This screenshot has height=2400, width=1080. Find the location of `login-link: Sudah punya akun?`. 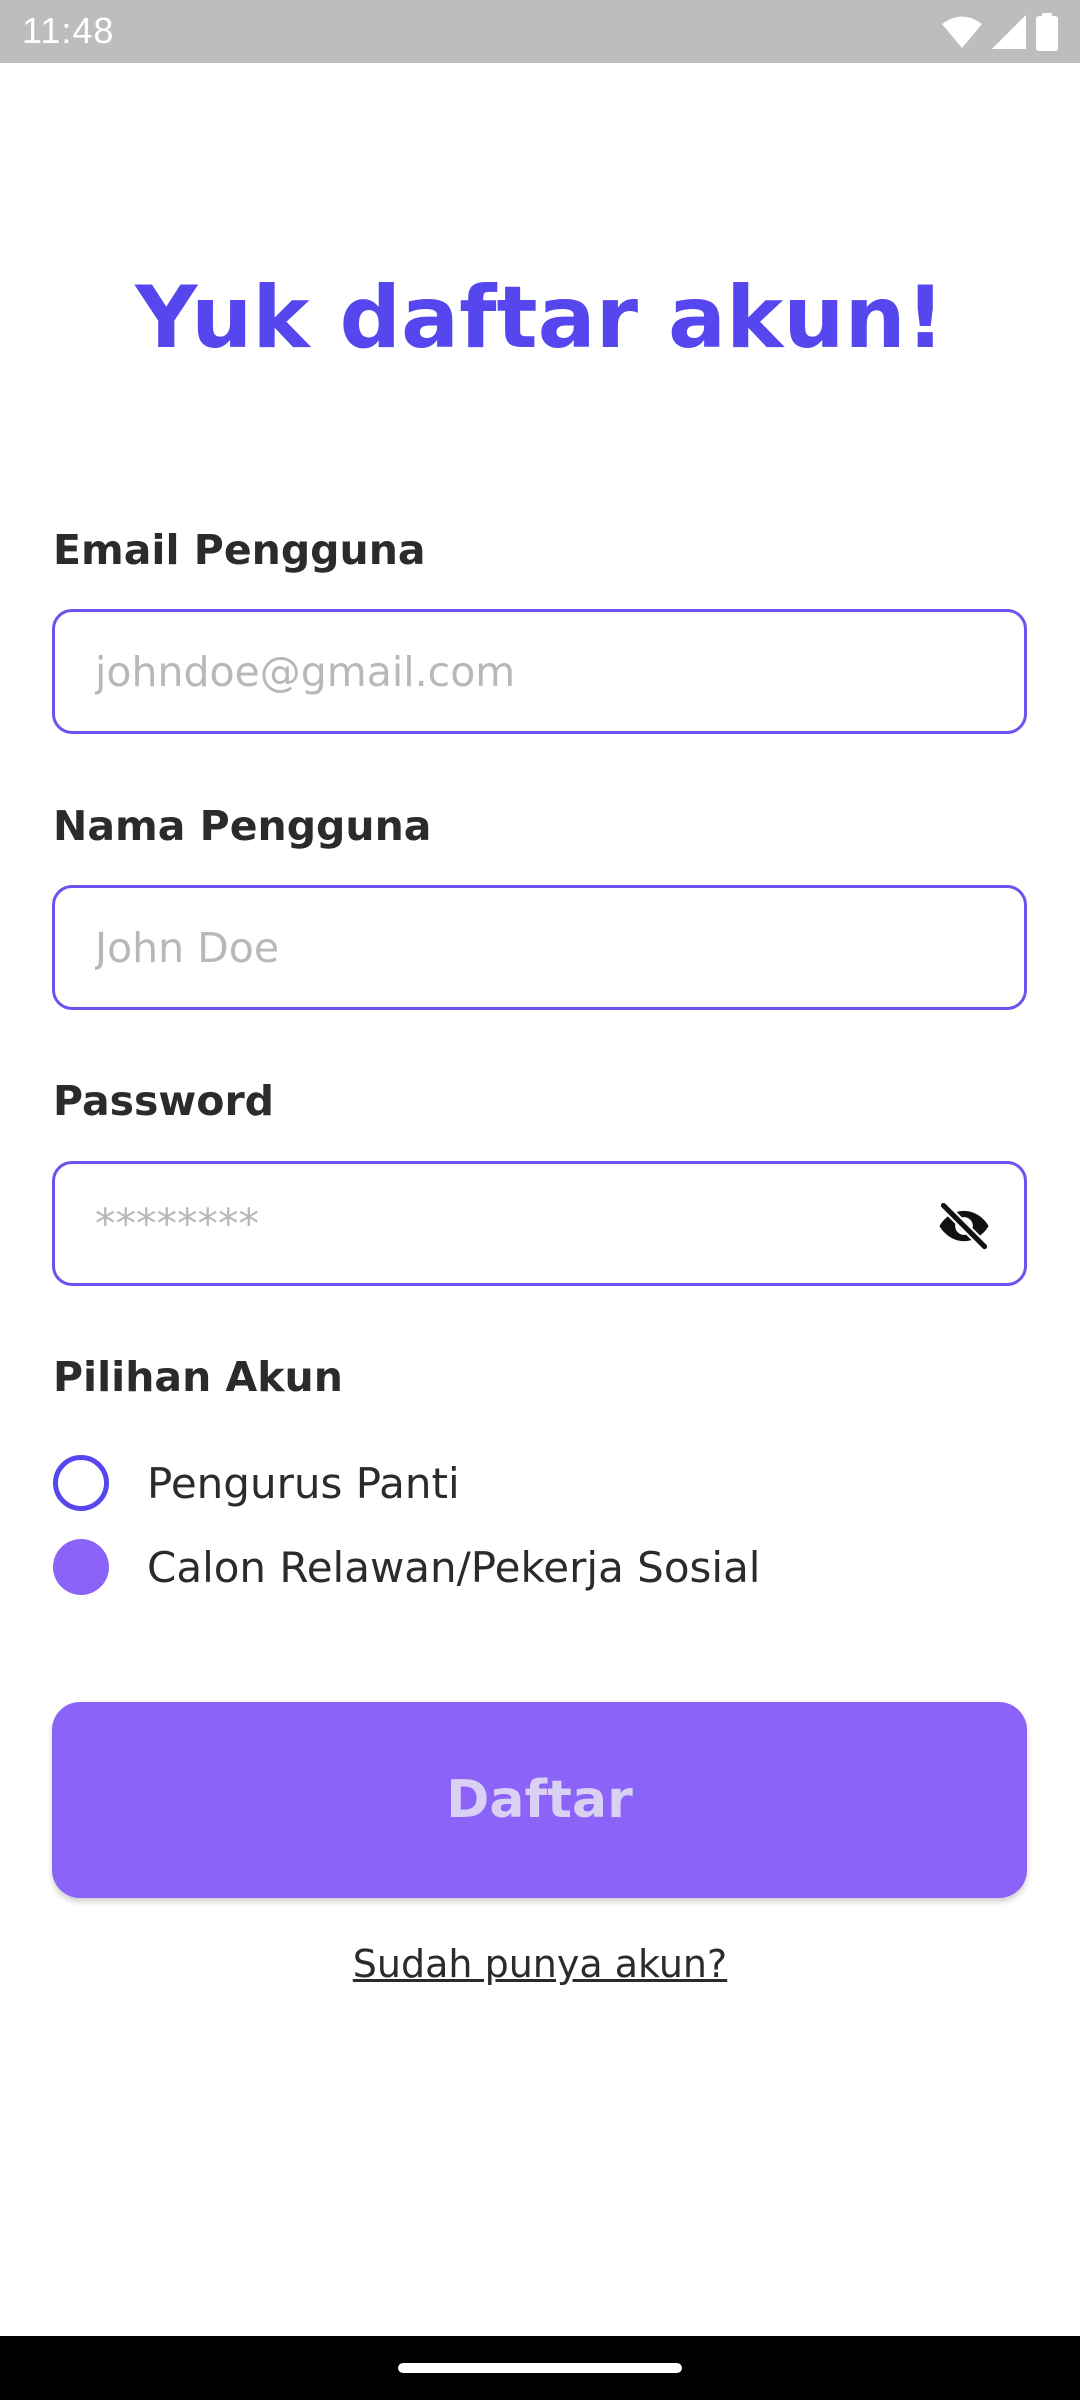

login-link: Sudah punya akun? is located at coordinates (540, 1964).